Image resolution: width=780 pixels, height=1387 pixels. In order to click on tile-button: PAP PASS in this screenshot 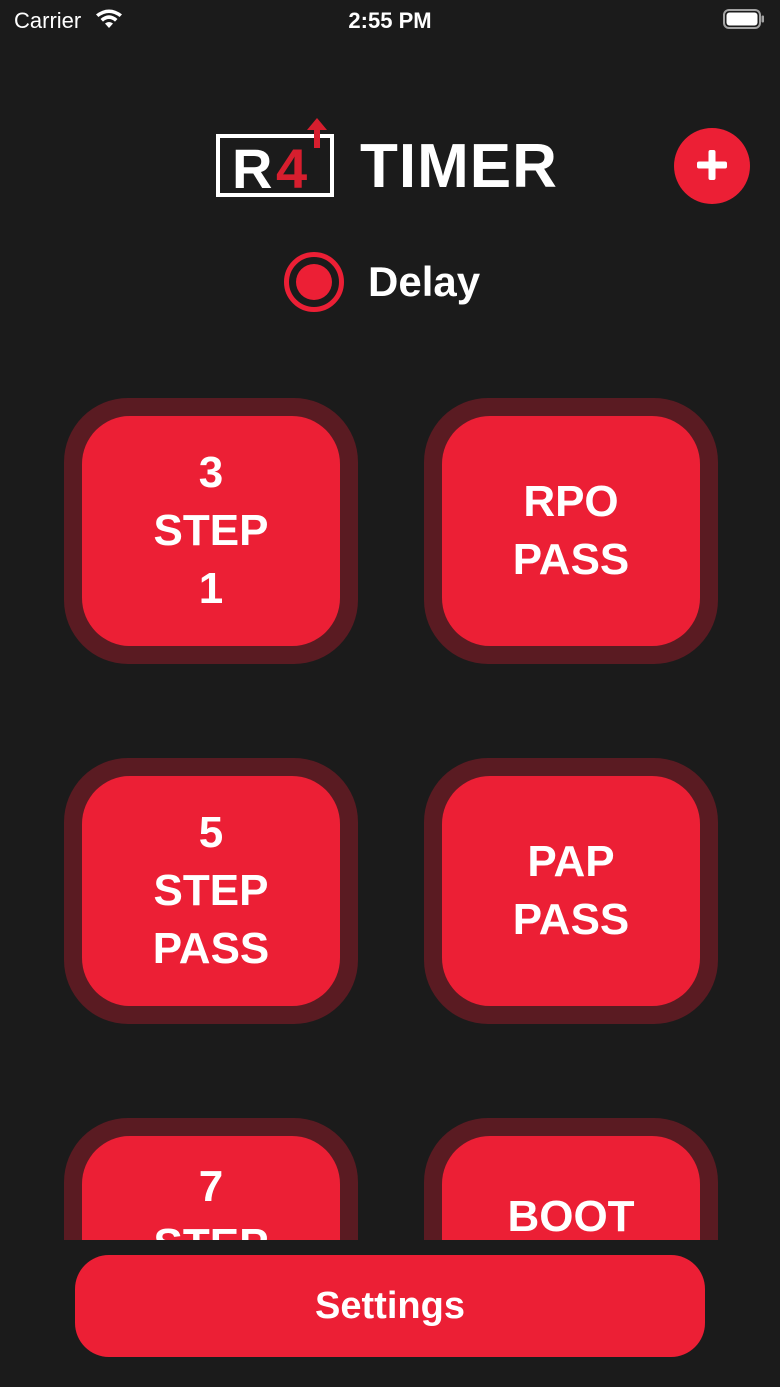, I will do `click(571, 891)`.